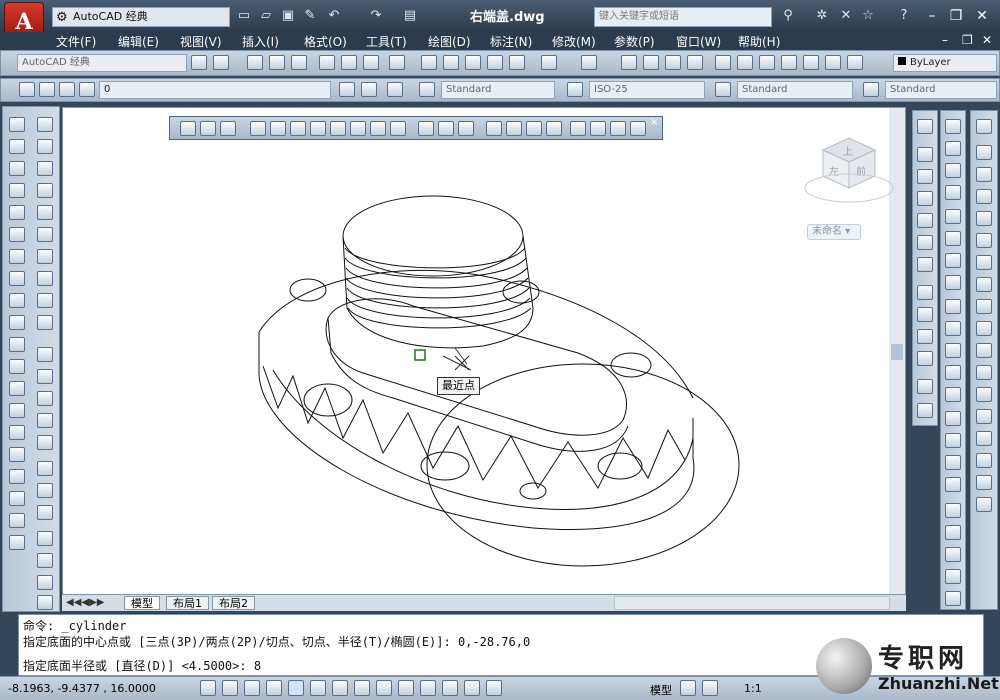 The width and height of the screenshot is (1000, 700). I want to click on union-float-icon, so click(188, 128).